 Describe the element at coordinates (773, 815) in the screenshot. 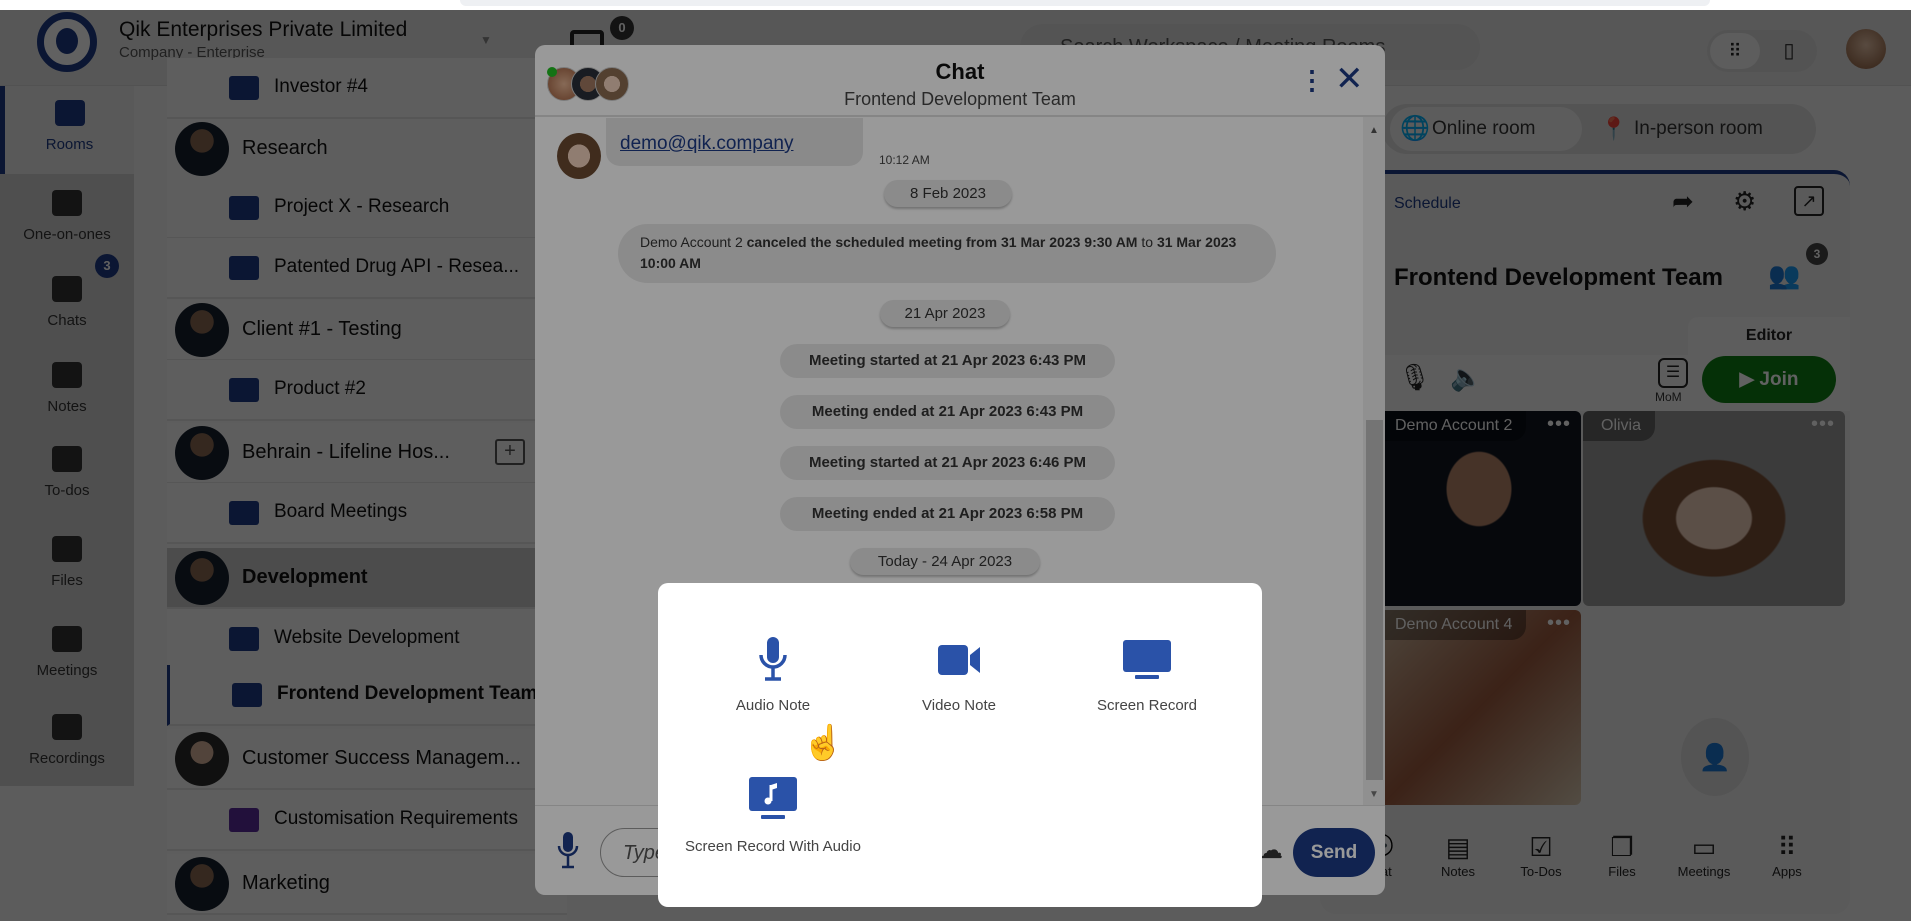

I see `screen-record-audio-option: Screen Record With Audio` at that location.